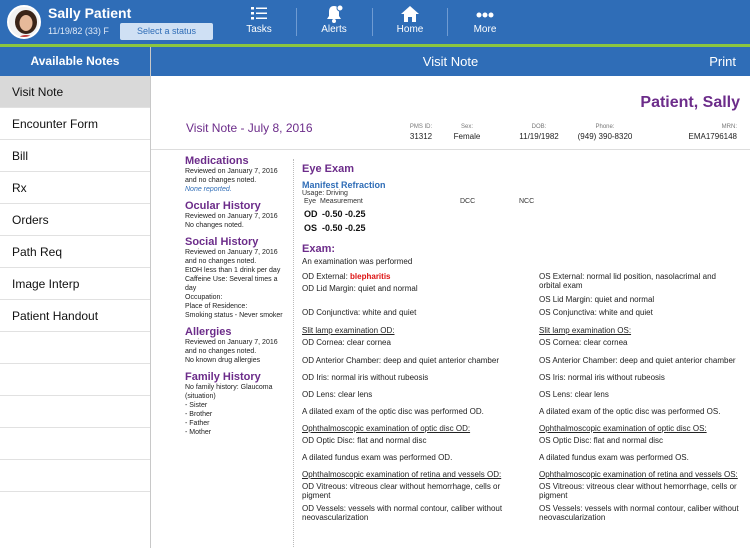  I want to click on os-optic-disc: OS Optic Disc: flat and normal disc, so click(601, 440).